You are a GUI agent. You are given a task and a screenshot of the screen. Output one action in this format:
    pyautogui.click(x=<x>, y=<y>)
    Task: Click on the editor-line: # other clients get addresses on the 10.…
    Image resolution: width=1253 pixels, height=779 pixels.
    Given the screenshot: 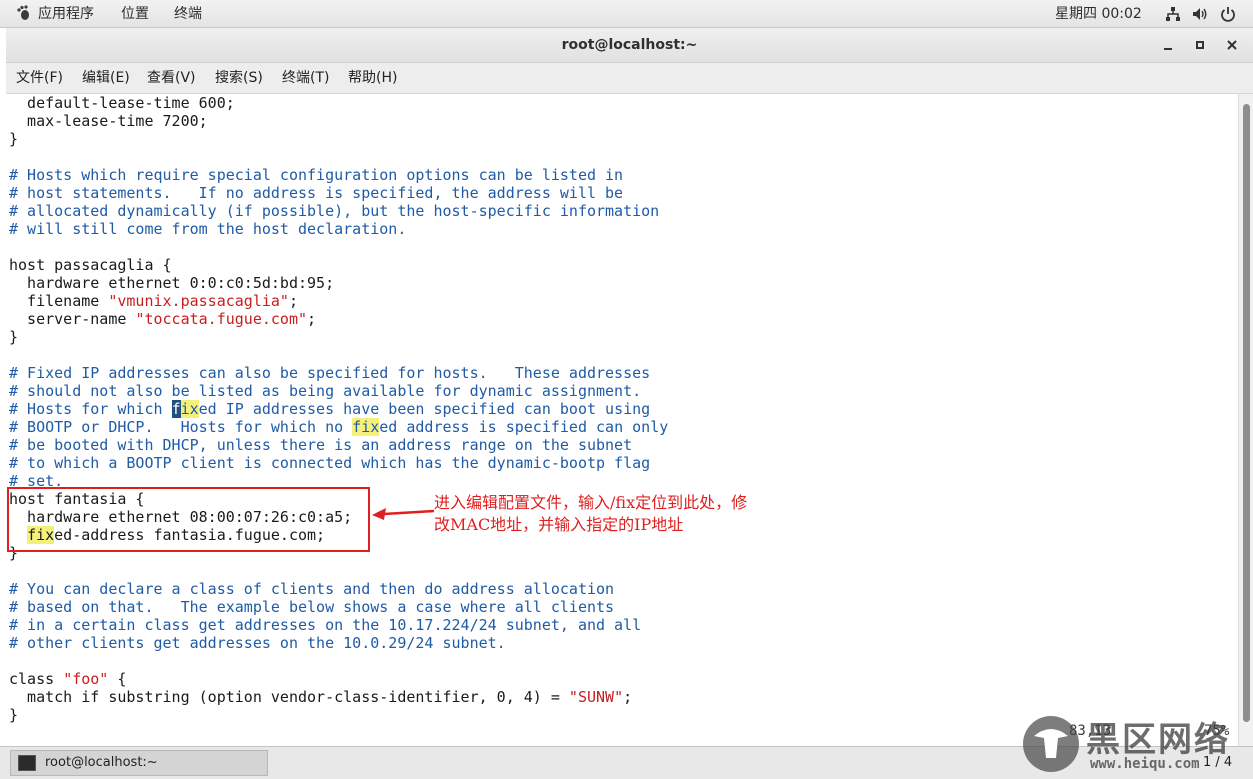 What is the action you would take?
    pyautogui.click(x=257, y=643)
    